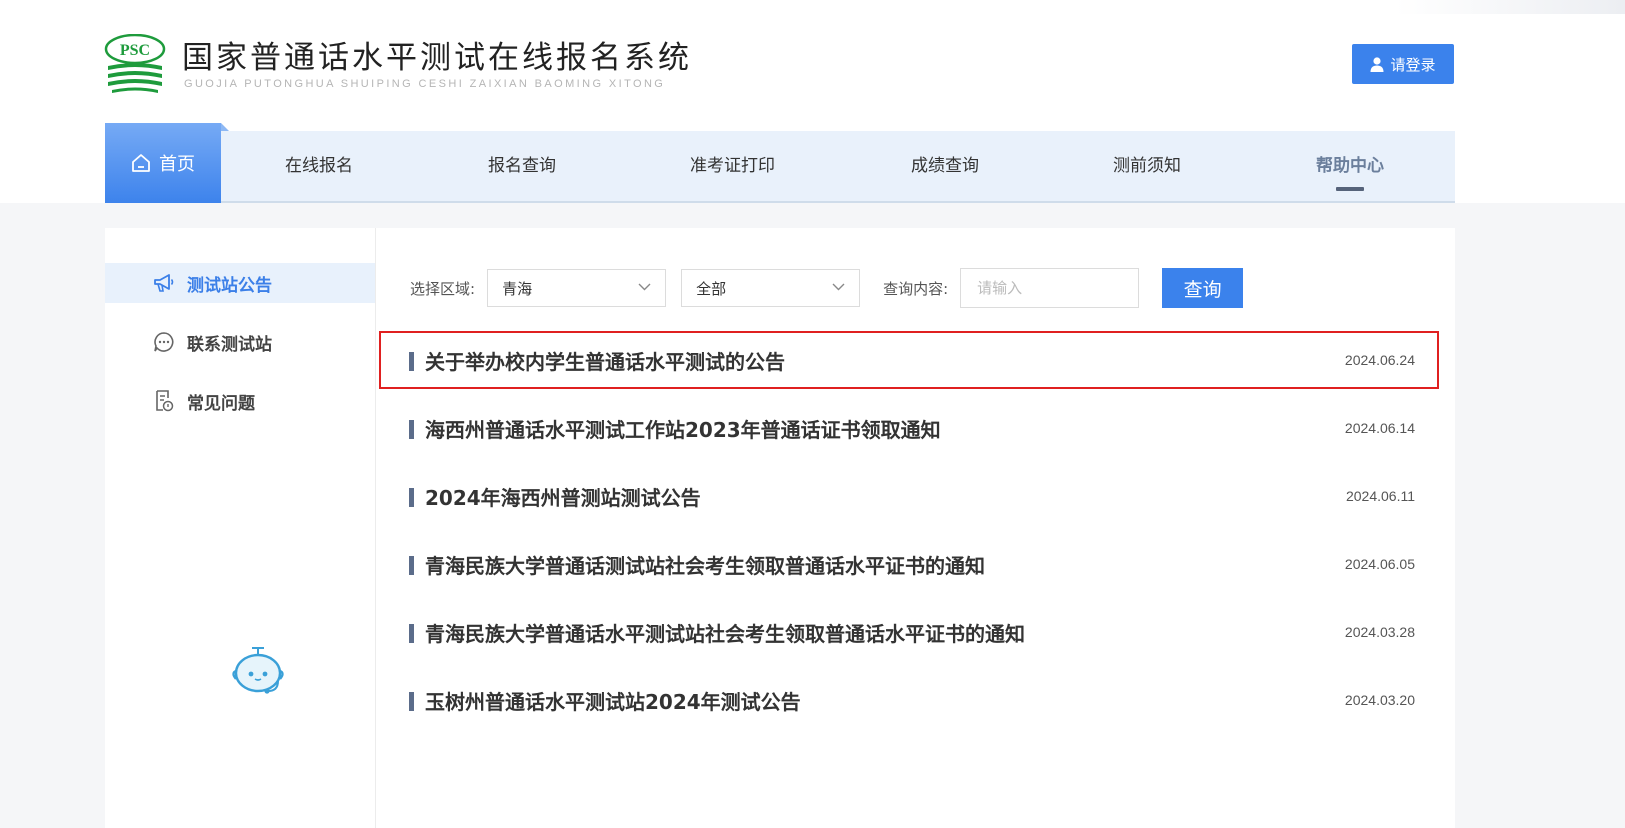 The image size is (1625, 828). What do you see at coordinates (443, 288) in the screenshot?
I see `region-label: 选择区域:` at bounding box center [443, 288].